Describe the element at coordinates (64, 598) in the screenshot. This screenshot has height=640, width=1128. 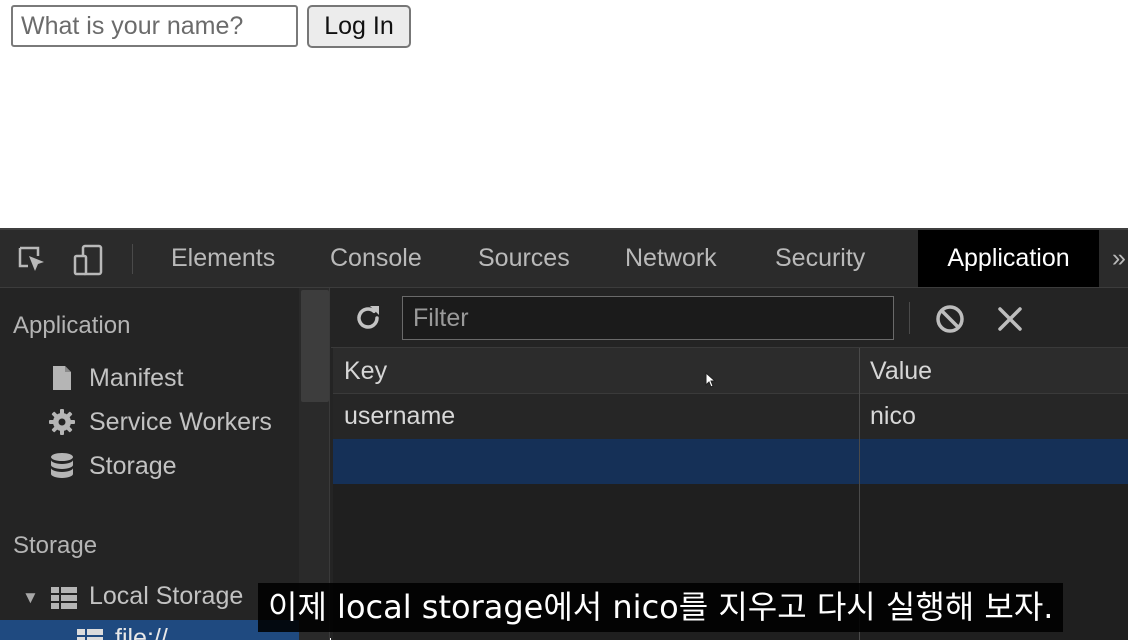
I see `grid-icon` at that location.